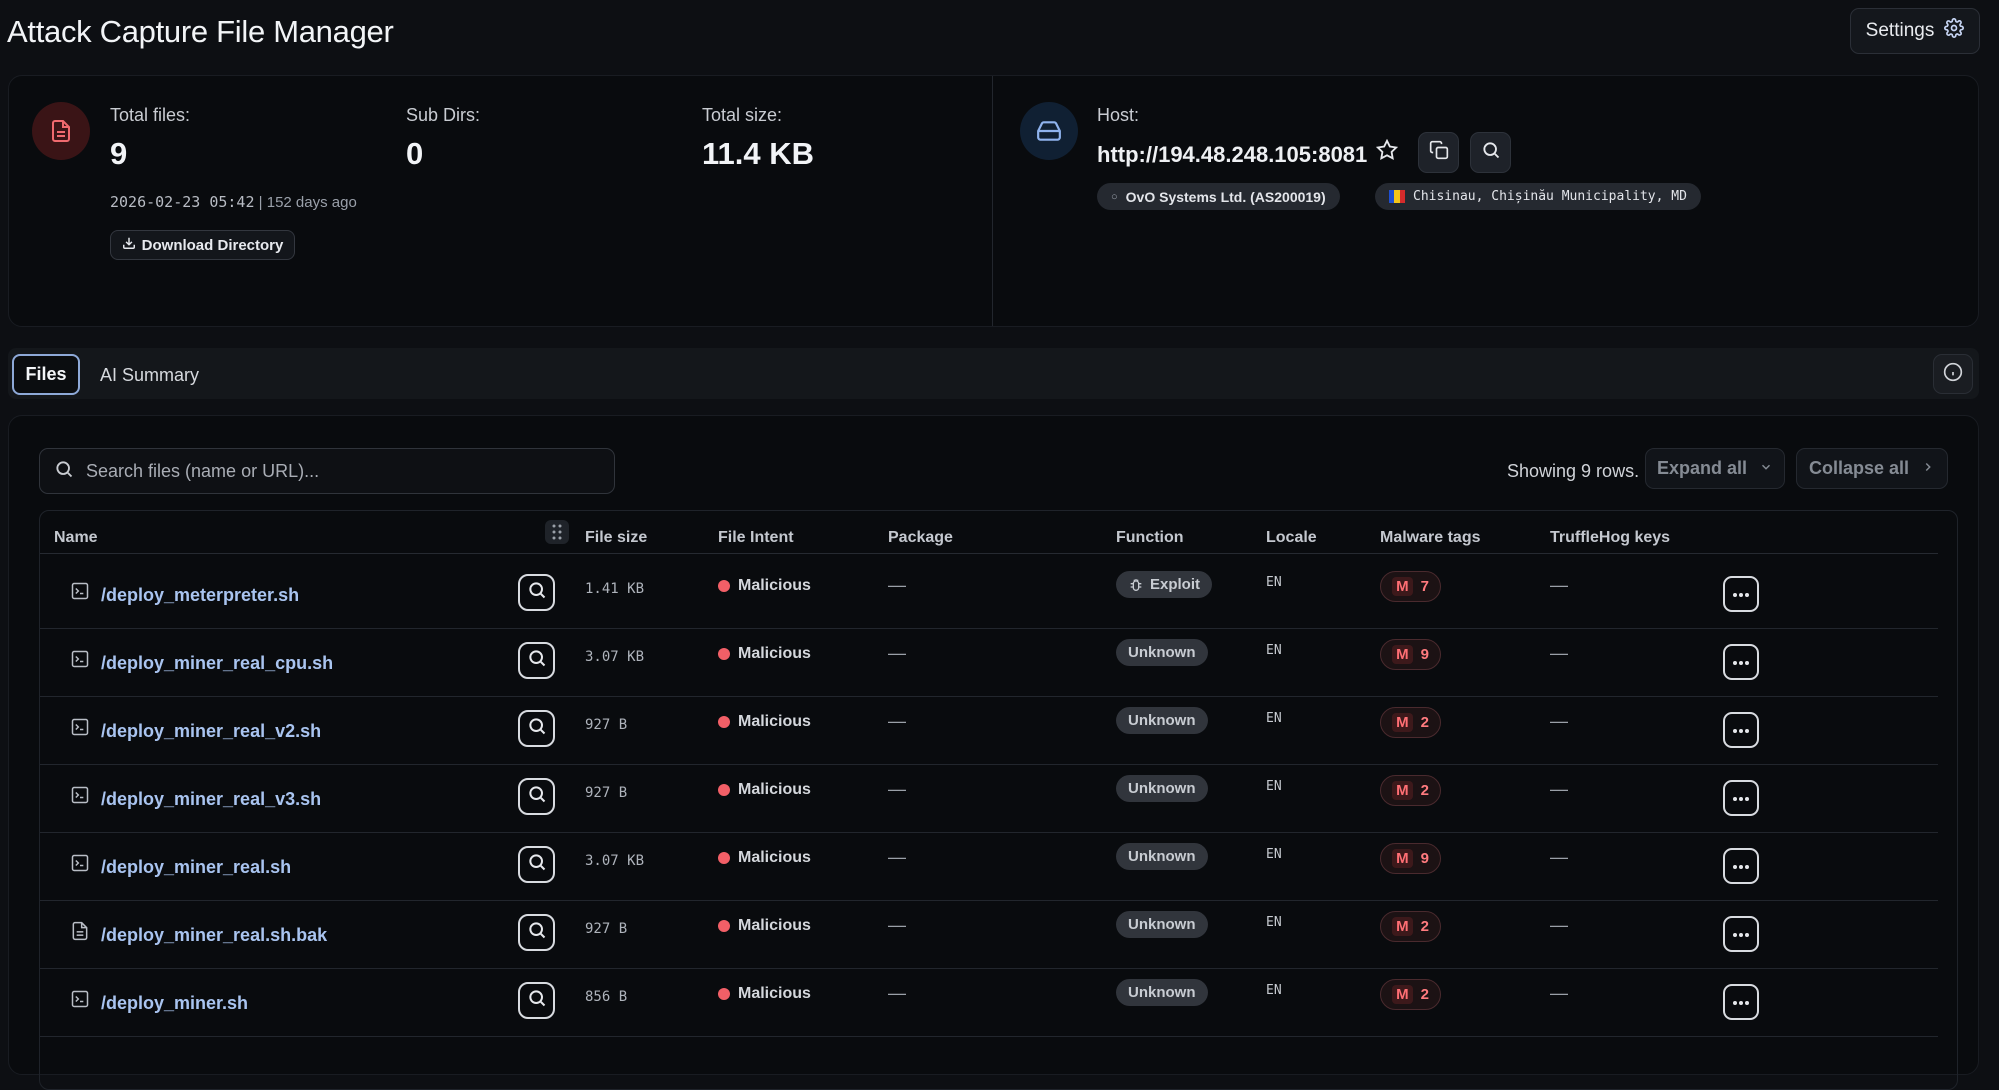  I want to click on timestamp-age: | 152 days ago, so click(307, 202).